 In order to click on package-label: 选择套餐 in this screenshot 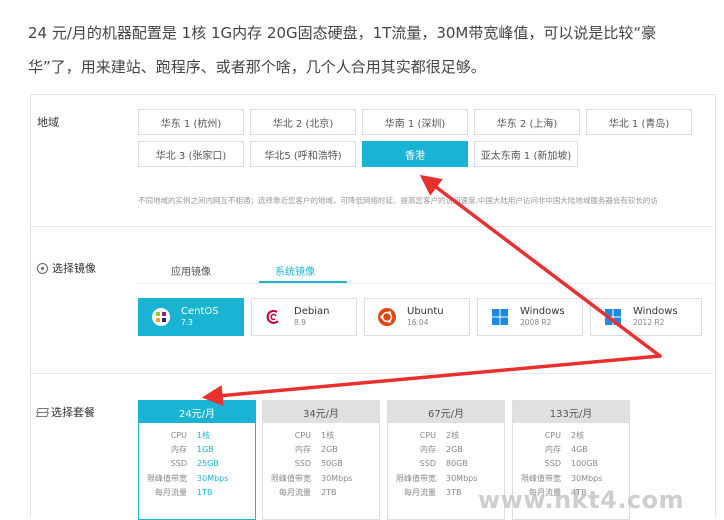, I will do `click(66, 412)`.